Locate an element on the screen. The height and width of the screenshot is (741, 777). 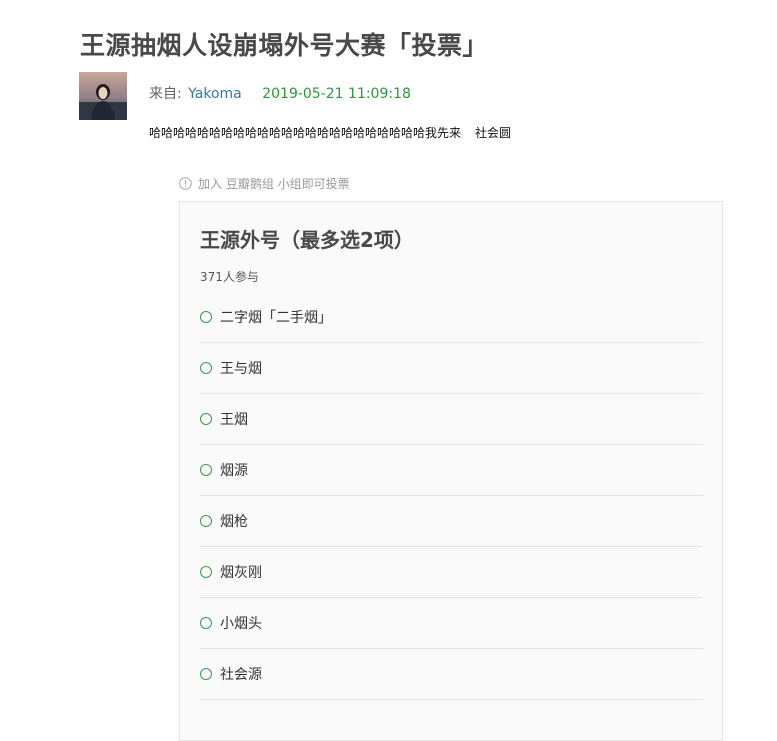
post-title: 王源抽烟人设崩塌外号大赛「投票」 is located at coordinates (284, 45).